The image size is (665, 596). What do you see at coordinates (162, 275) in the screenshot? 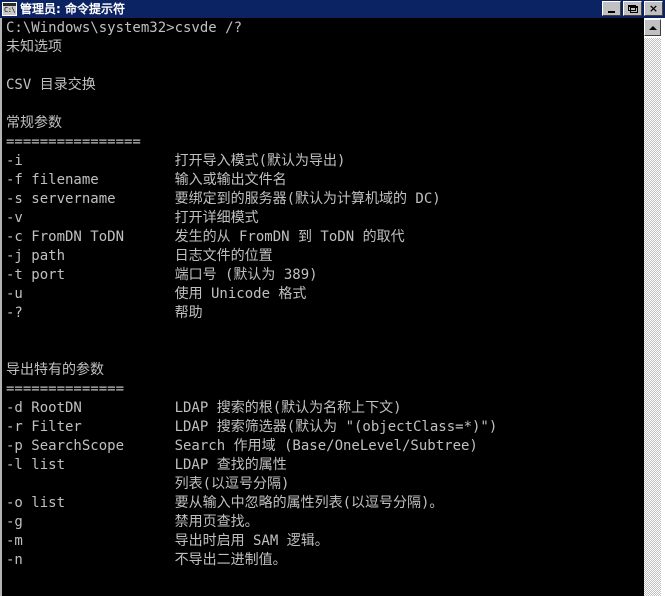
I see `console-line: -t port 端口号 (默认为 389)` at bounding box center [162, 275].